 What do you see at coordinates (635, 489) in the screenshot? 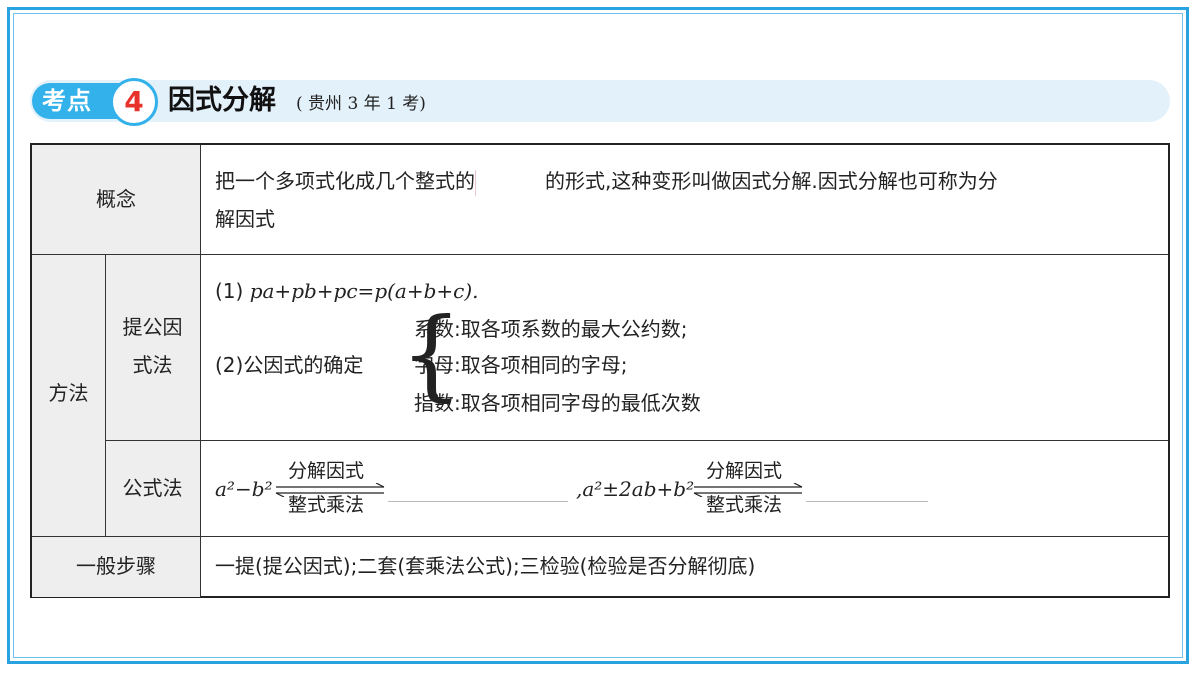
I see `formula-expr-2: ,a²±2ab+b²` at bounding box center [635, 489].